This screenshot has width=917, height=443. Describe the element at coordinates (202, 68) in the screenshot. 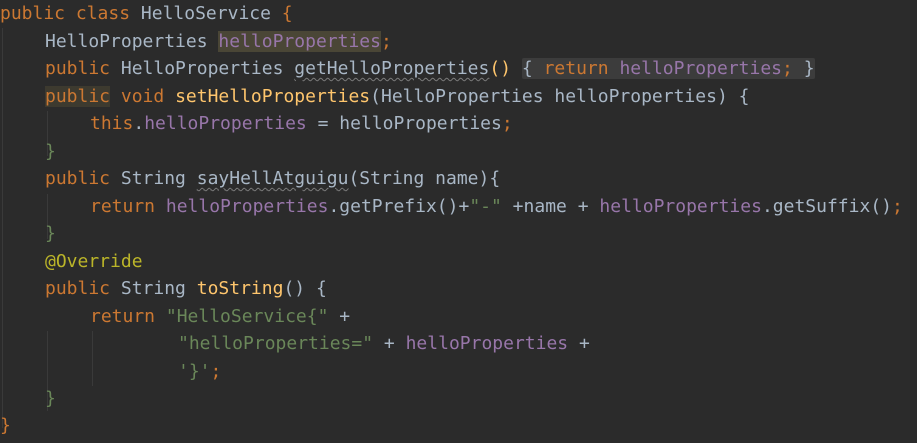

I see `return-type: HelloProperties` at that location.